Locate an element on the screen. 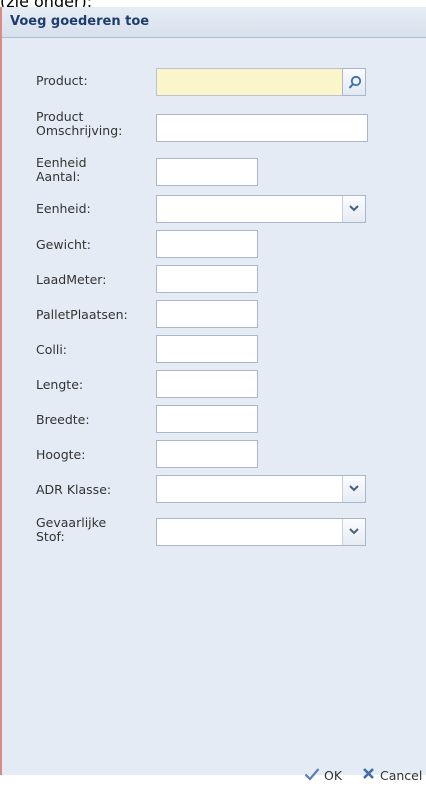  load-meter-input is located at coordinates (207, 279).